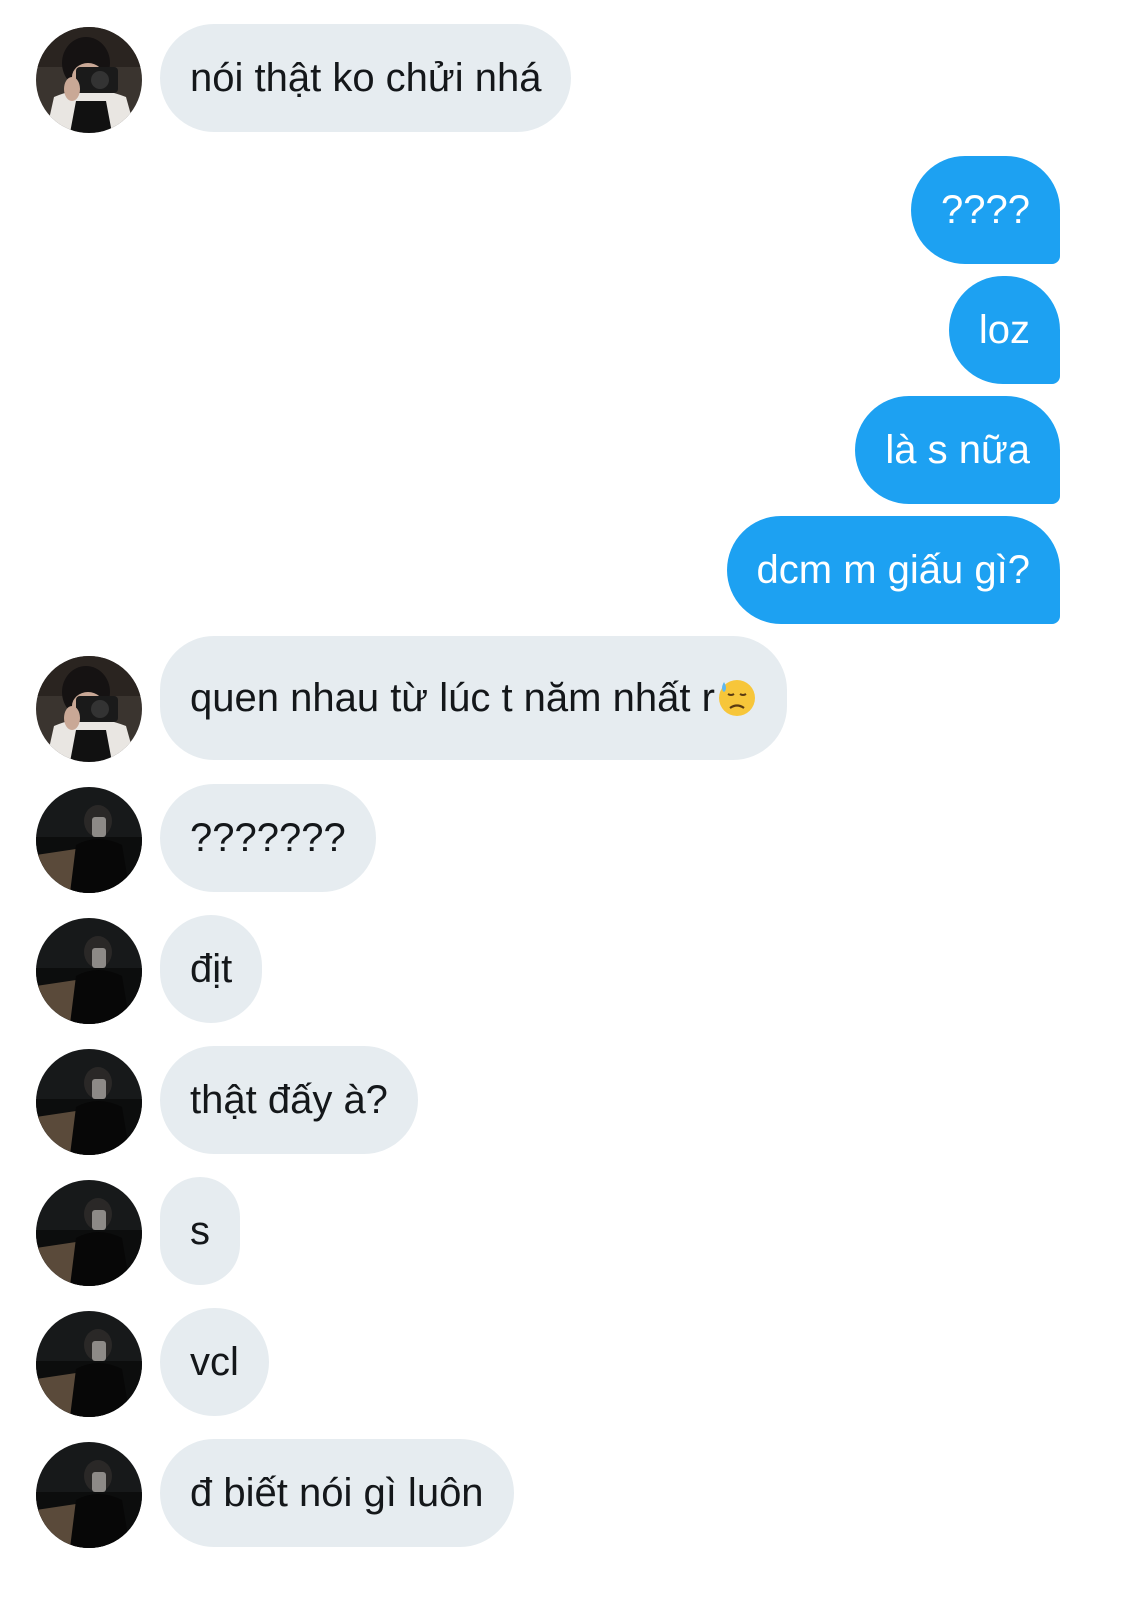 This screenshot has width=1125, height=1611. I want to click on message-text: ????, so click(985, 210).